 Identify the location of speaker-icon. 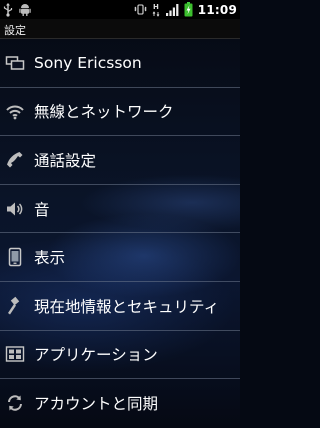
(15, 209).